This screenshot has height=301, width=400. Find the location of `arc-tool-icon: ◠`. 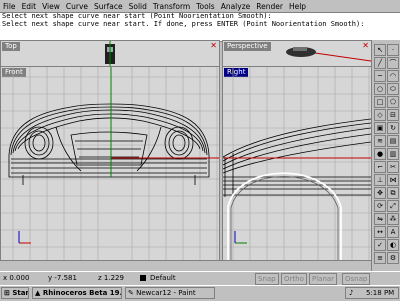

arc-tool-icon: ◠ is located at coordinates (393, 76).